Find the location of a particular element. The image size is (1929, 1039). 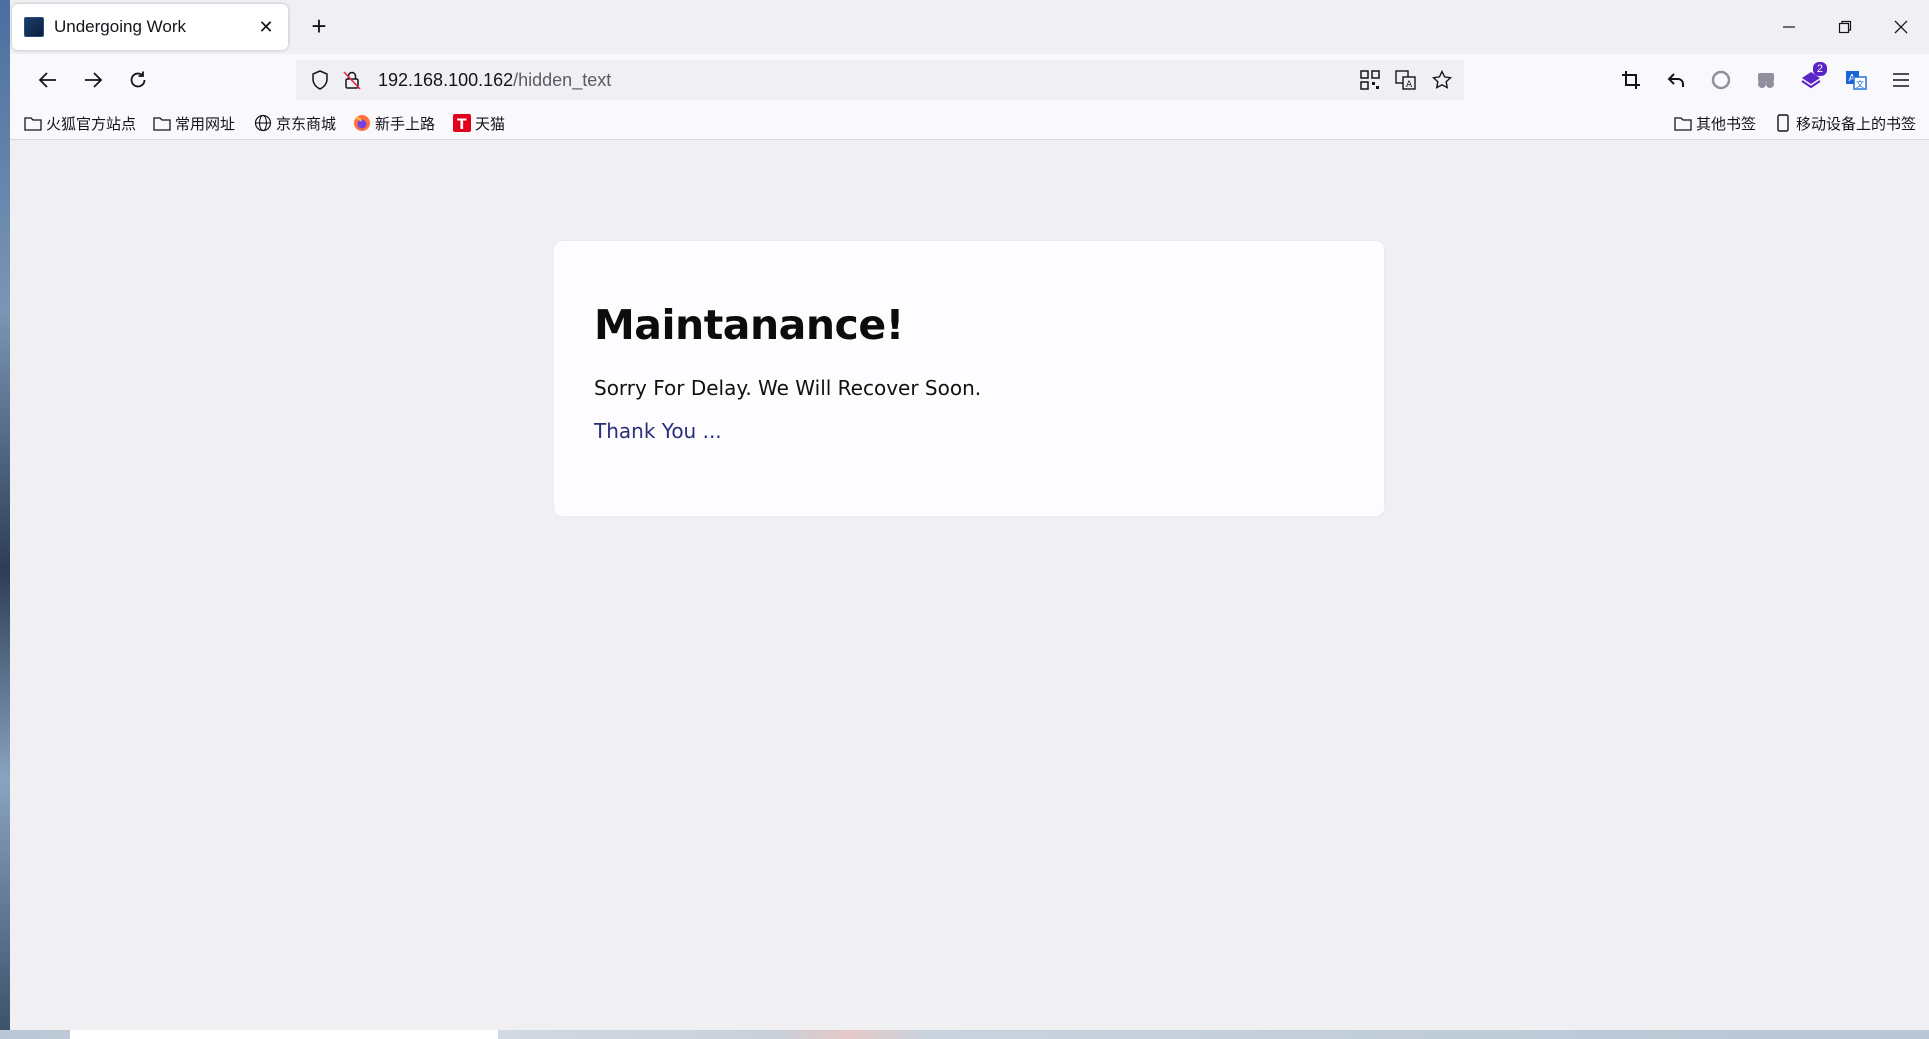

star-icon is located at coordinates (1442, 80).